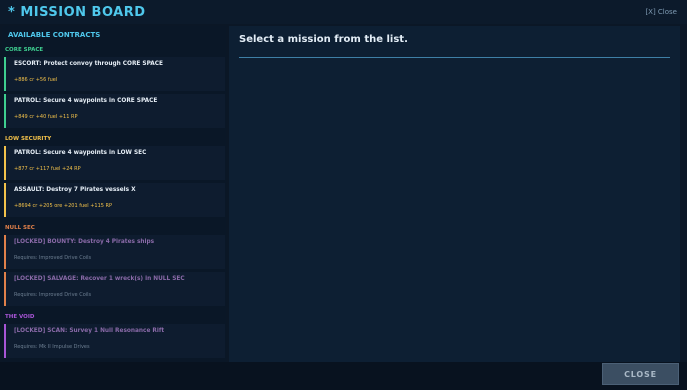  Describe the element at coordinates (86, 101) in the screenshot. I see `mission-title: PATROL: Secure 4 waypoints in CORE SPACE` at that location.